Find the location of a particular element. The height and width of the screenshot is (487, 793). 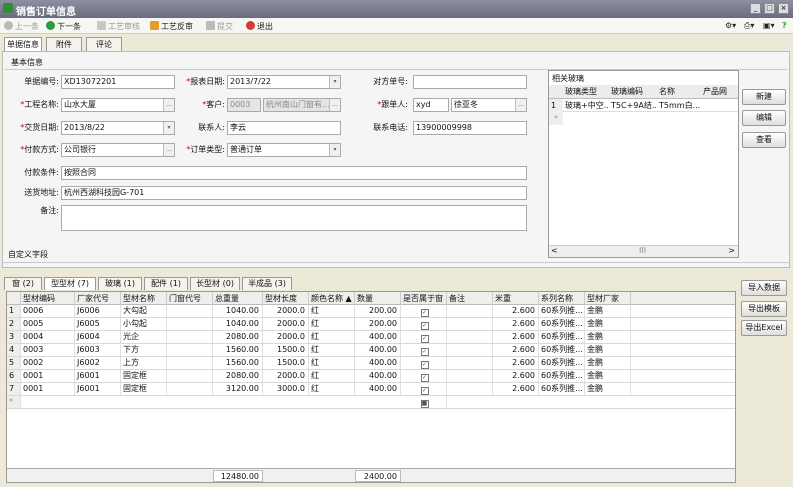

exit-button: 退出 is located at coordinates (259, 26).